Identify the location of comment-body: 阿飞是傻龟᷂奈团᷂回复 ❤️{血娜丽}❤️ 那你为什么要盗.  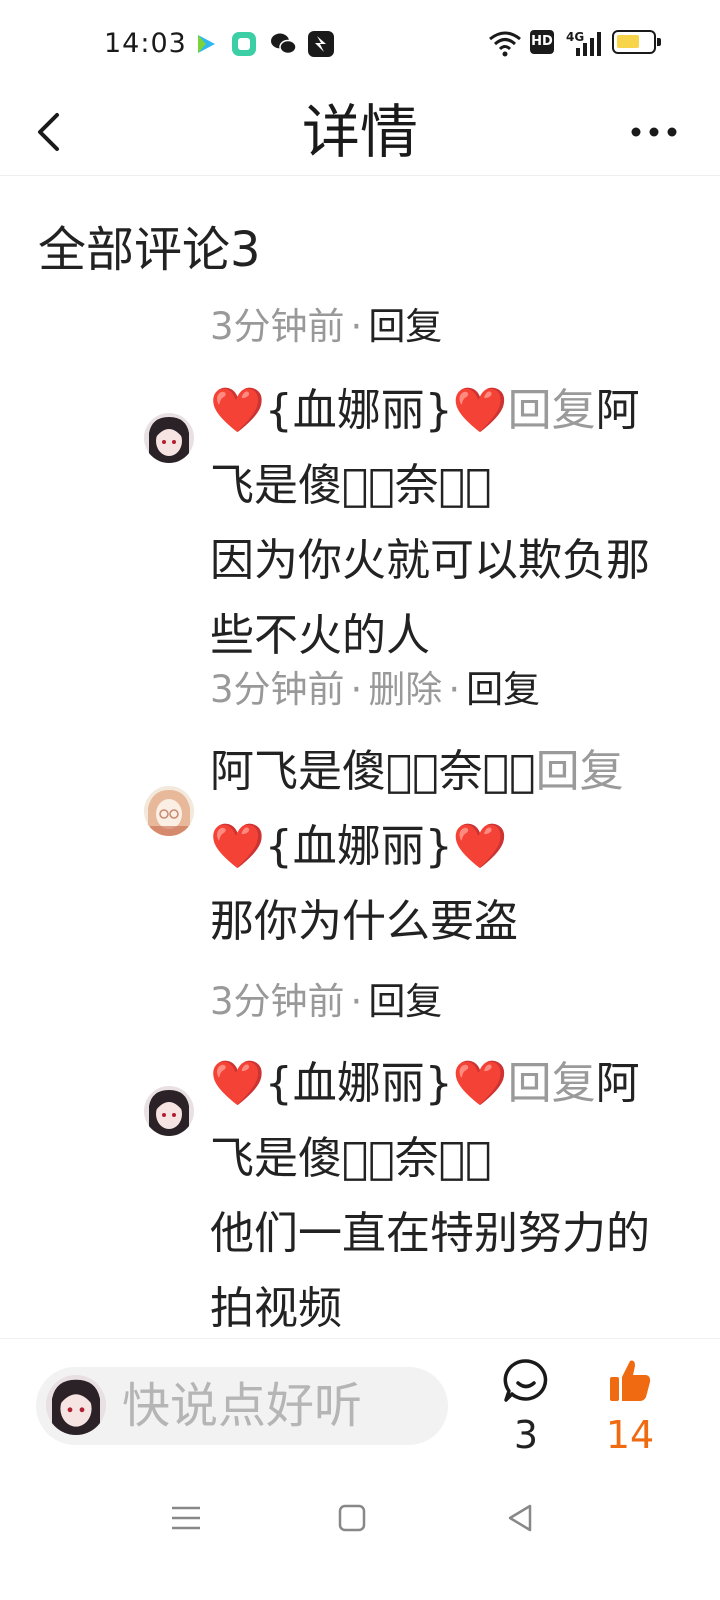
(440, 846).